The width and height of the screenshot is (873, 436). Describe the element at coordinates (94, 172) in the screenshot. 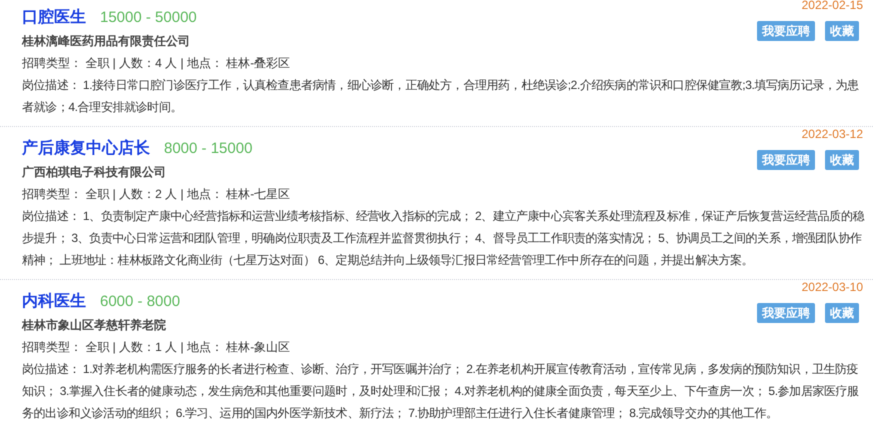

I see `company-name: 广西柏琪电子科技有限公司` at that location.